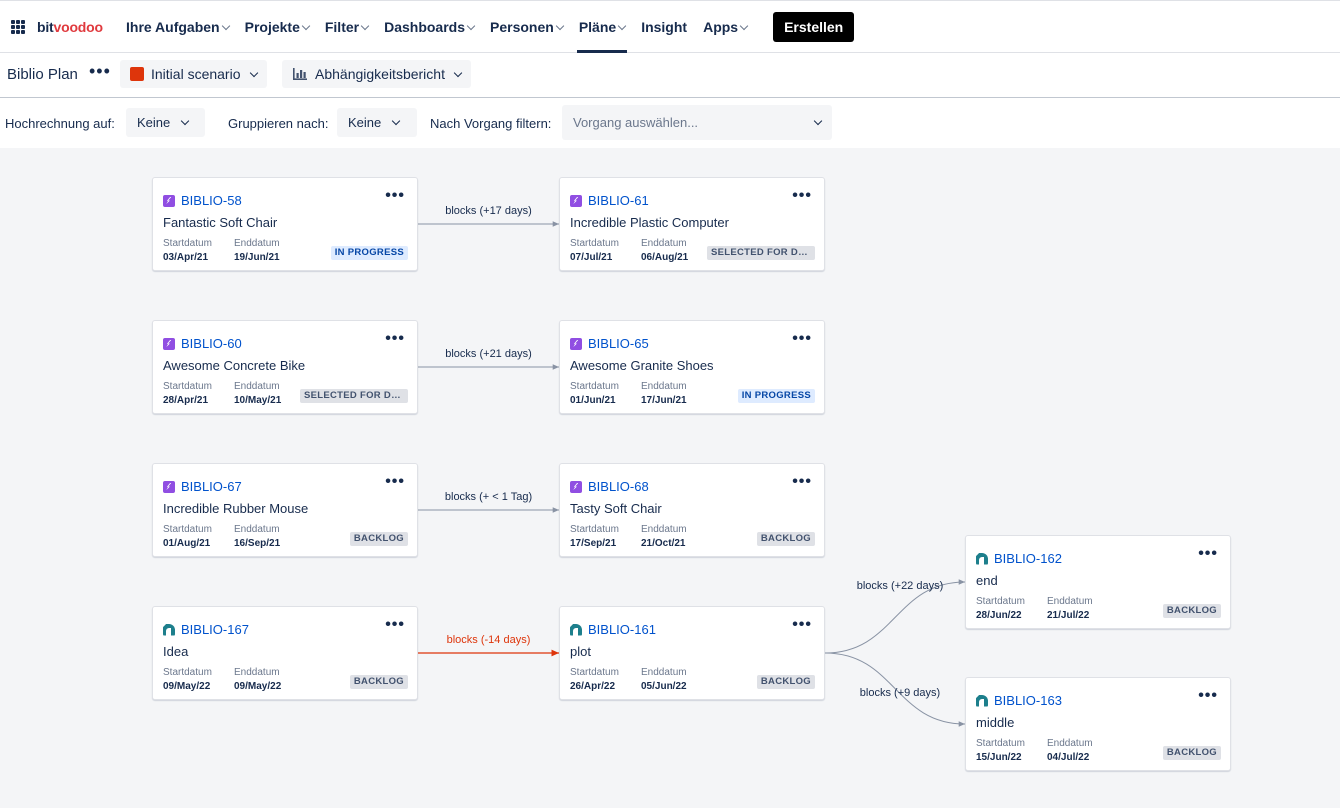 The image size is (1340, 808). What do you see at coordinates (900, 586) in the screenshot?
I see `dependency-link-label: blocks (+22 days)` at bounding box center [900, 586].